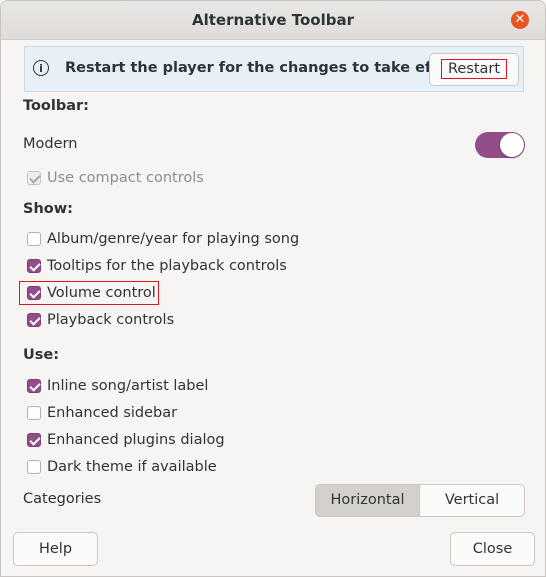 The height and width of the screenshot is (577, 546). What do you see at coordinates (112, 413) in the screenshot?
I see `use-item-label: Enhanced sidebar` at bounding box center [112, 413].